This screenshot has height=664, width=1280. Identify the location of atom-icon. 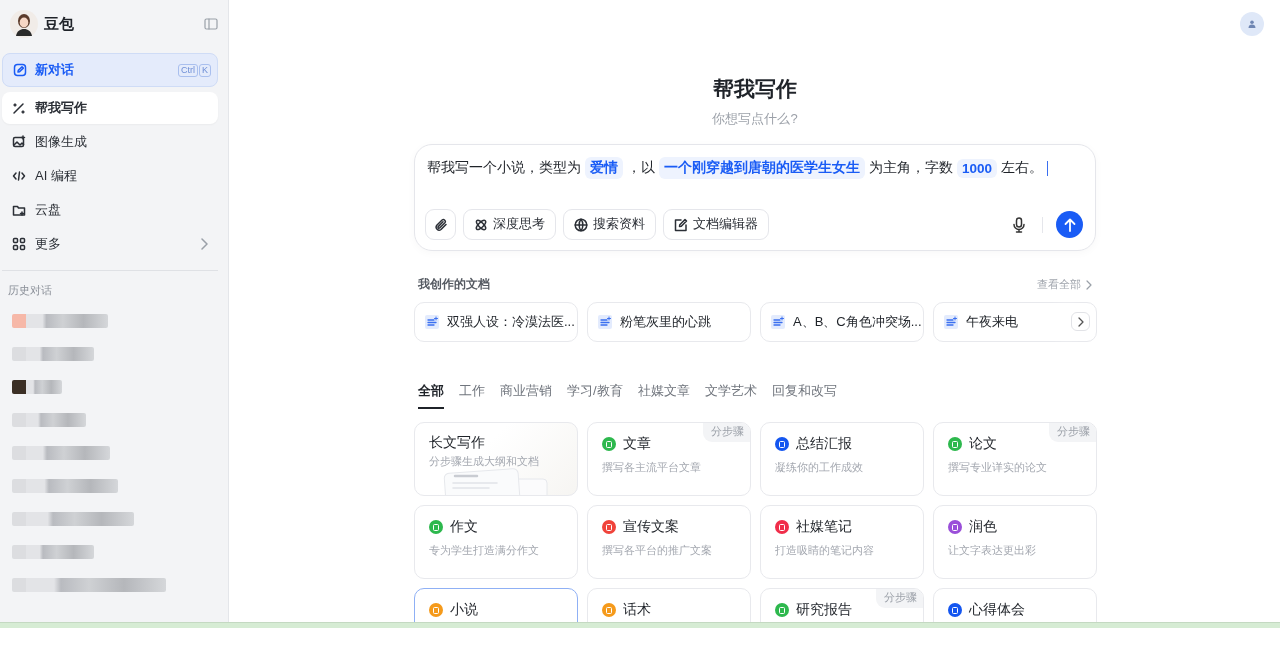
(481, 224).